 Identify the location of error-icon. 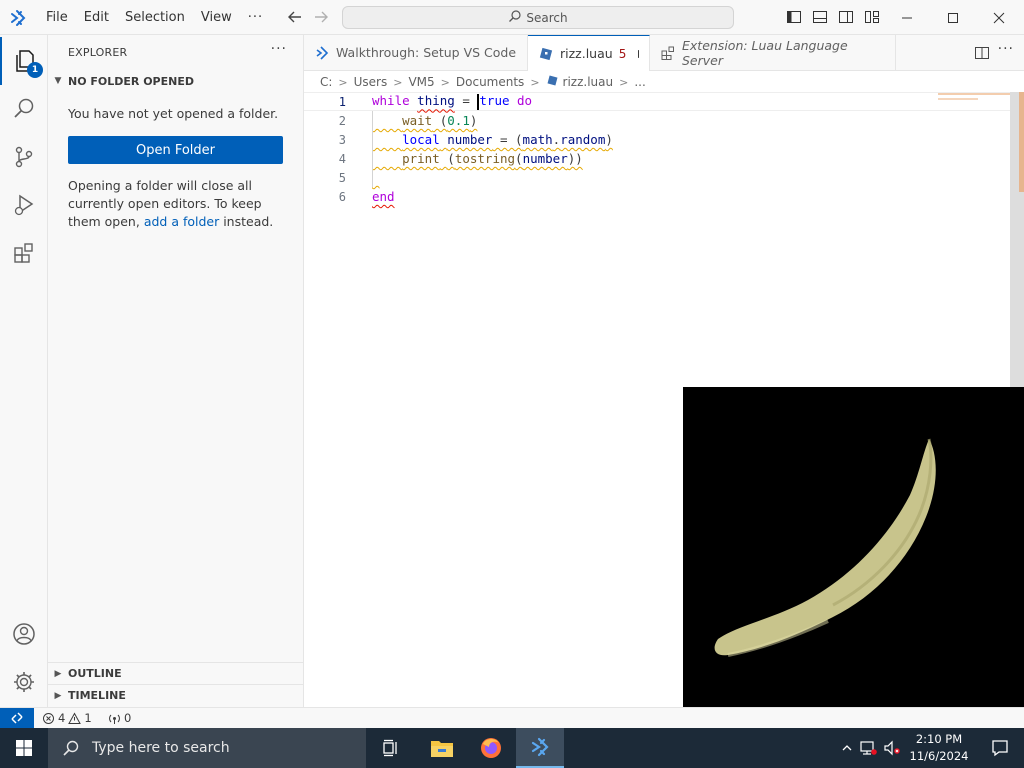
(48, 718).